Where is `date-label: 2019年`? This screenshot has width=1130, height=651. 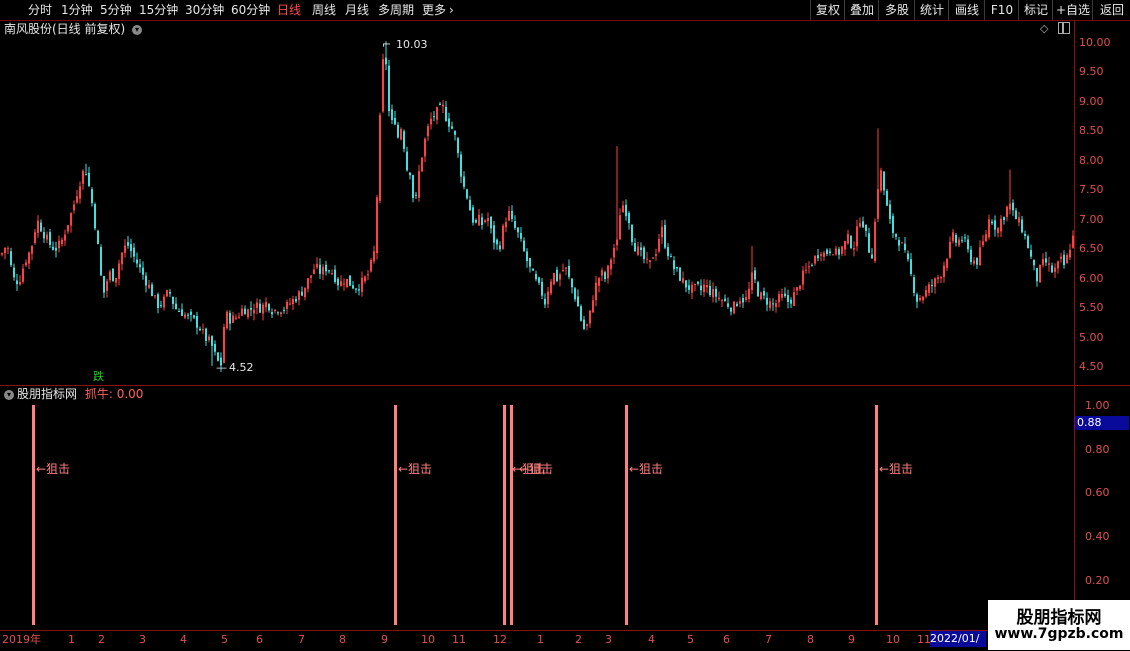 date-label: 2019年 is located at coordinates (21, 639).